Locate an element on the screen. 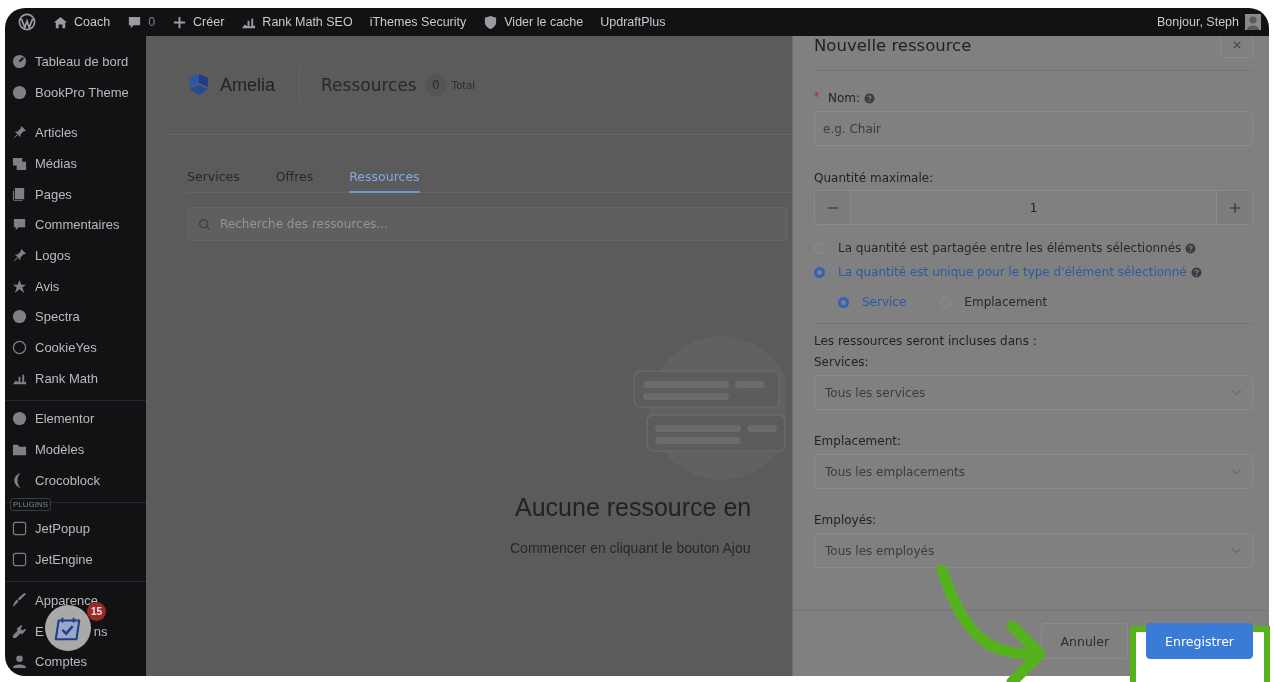  toolbar-link: 0 is located at coordinates (141, 22).